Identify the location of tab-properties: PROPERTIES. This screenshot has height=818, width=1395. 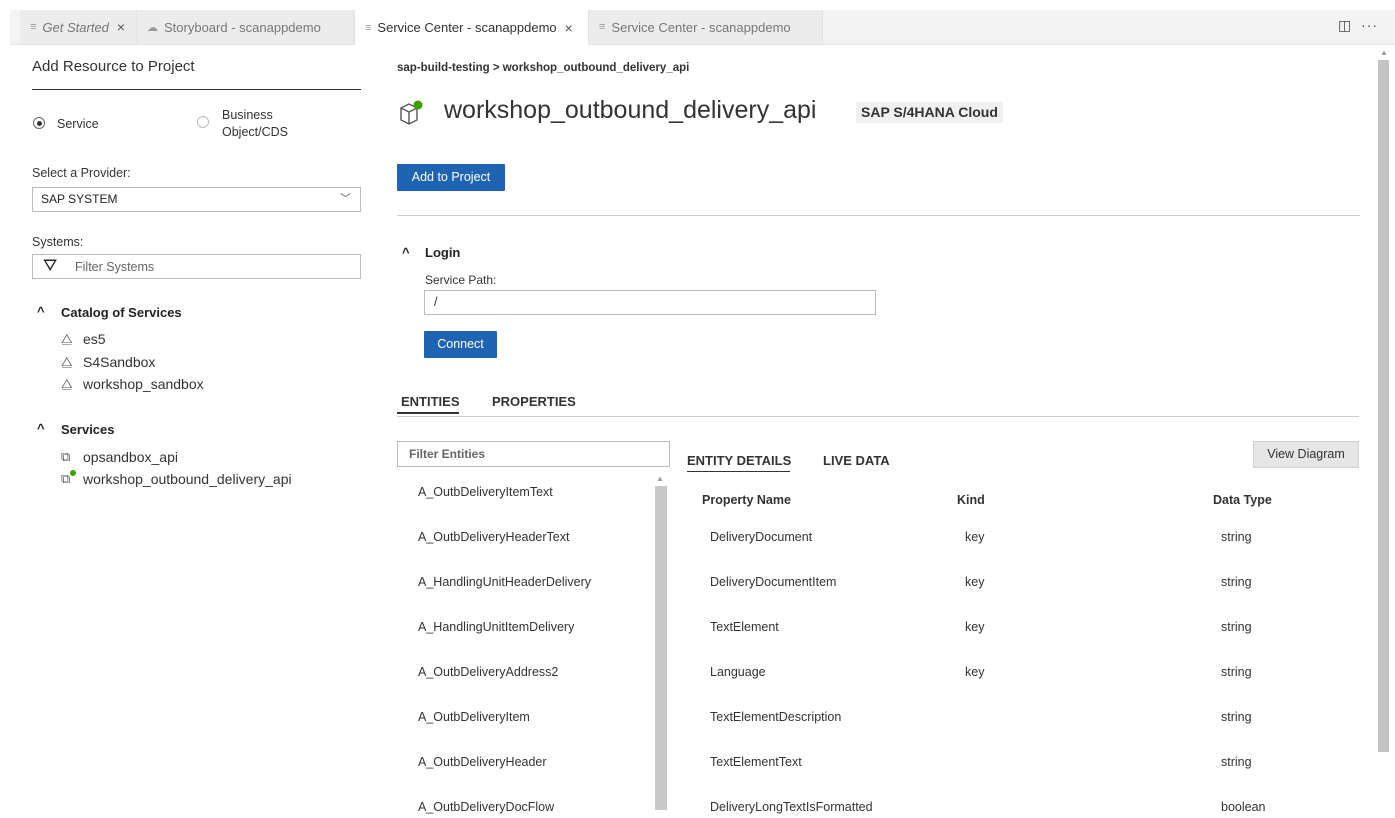
(534, 401).